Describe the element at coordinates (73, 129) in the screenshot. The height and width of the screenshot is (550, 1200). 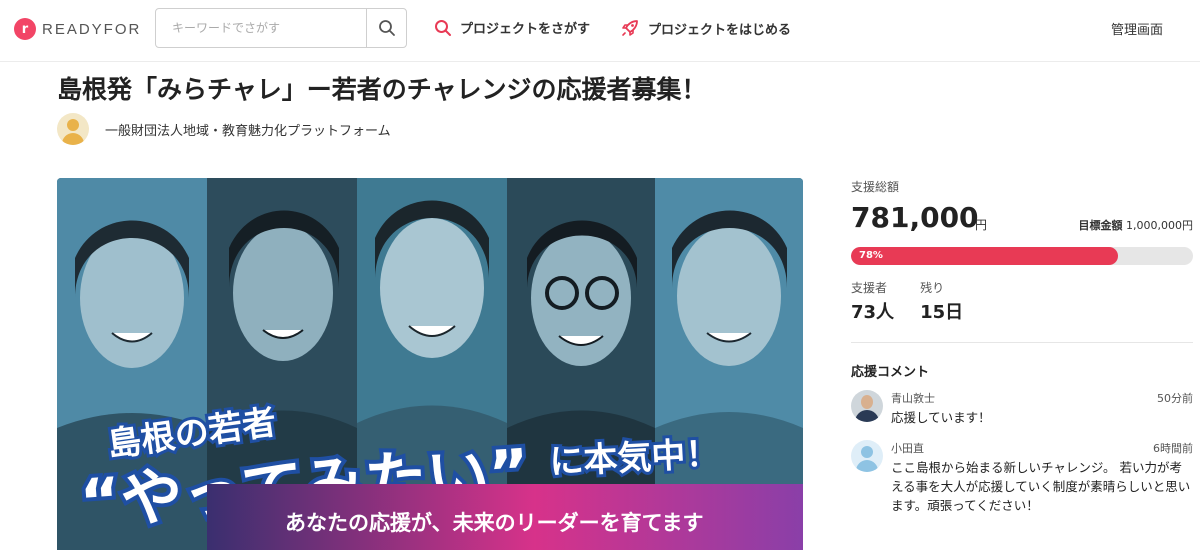
I see `organization-avatar` at that location.